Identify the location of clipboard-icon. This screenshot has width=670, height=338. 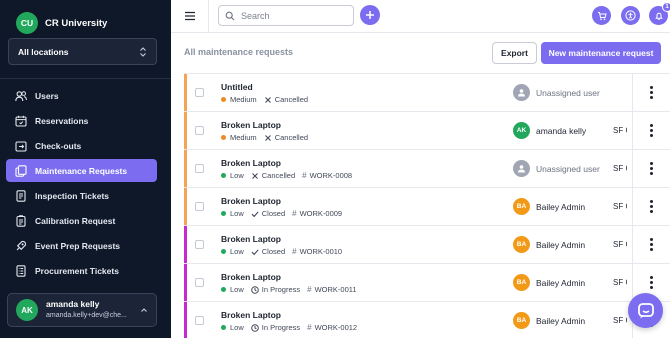
(21, 220).